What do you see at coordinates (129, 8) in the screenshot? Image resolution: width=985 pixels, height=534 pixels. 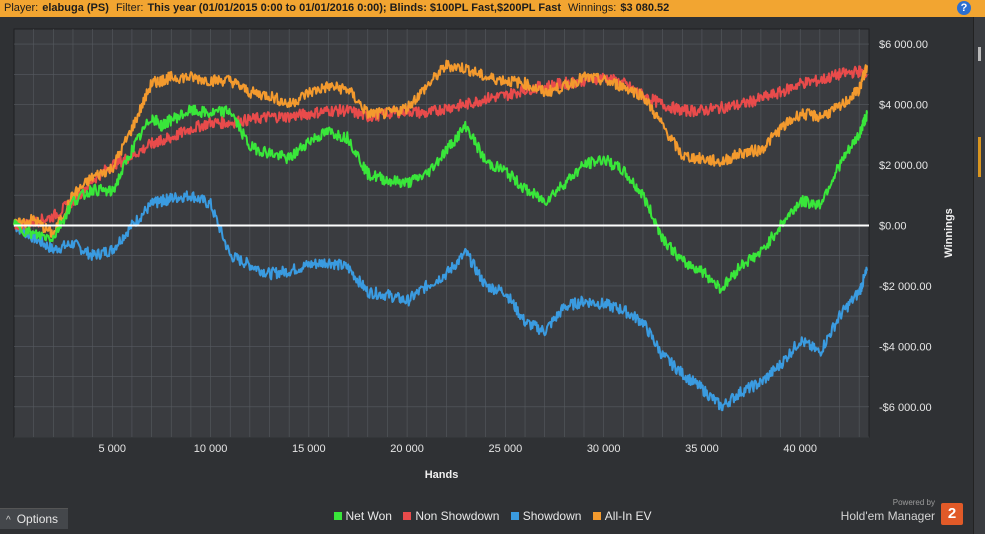 I see `filter-label: Filter:` at bounding box center [129, 8].